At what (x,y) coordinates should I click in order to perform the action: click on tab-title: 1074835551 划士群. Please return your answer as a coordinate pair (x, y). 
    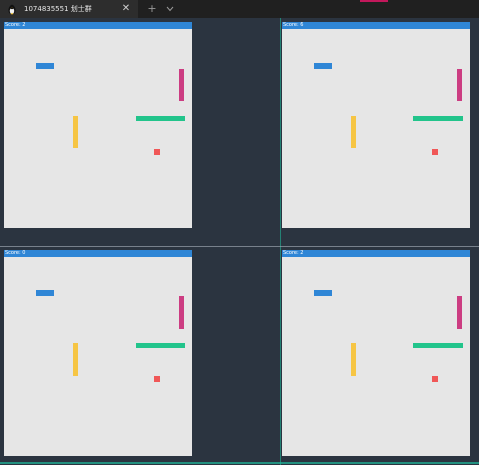
    Looking at the image, I should click on (58, 9).